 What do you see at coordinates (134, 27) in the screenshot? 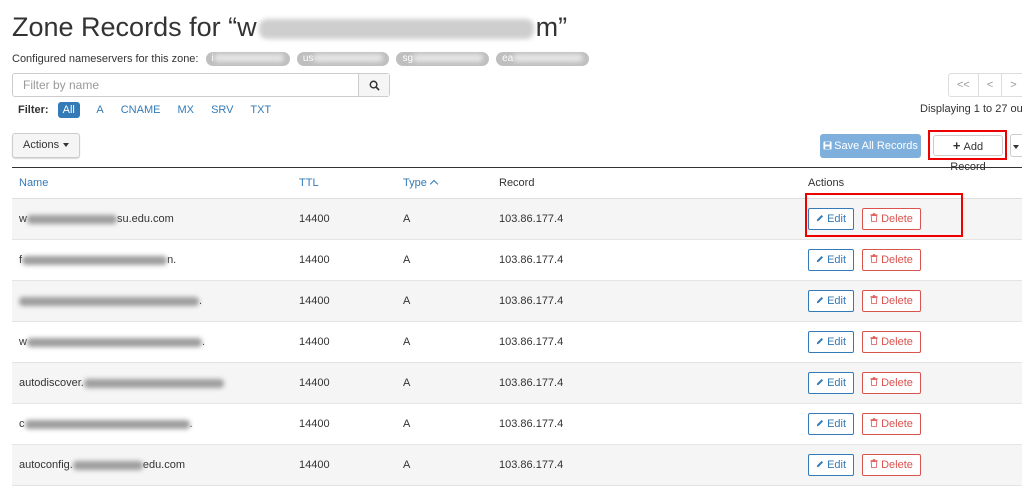
I see `page-title-prefix: Zone Records for “w` at bounding box center [134, 27].